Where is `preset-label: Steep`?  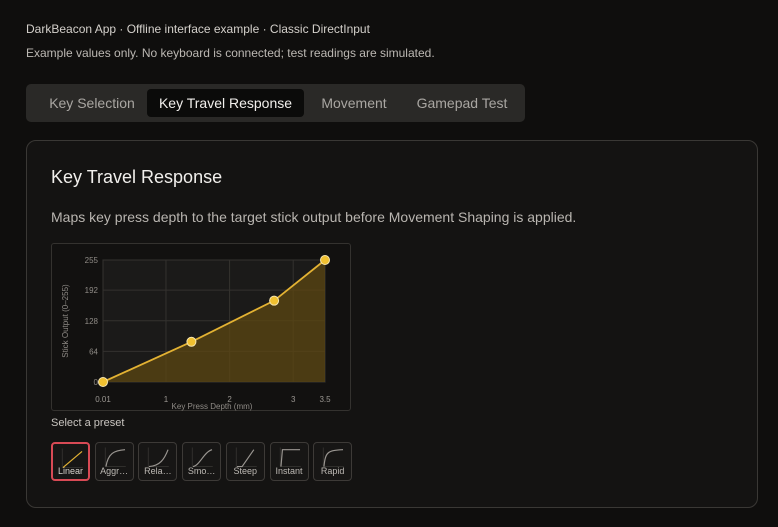
preset-label: Steep is located at coordinates (245, 471).